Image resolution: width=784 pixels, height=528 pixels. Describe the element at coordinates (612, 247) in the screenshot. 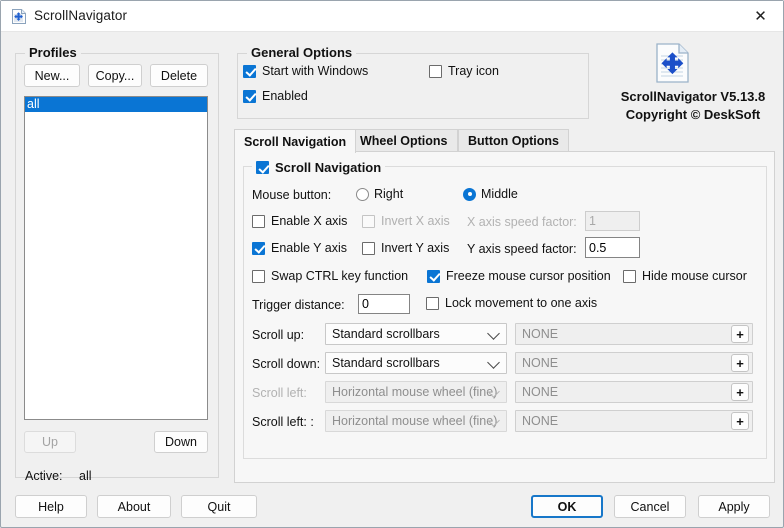

I see `y-axis-speed-factor-input` at that location.